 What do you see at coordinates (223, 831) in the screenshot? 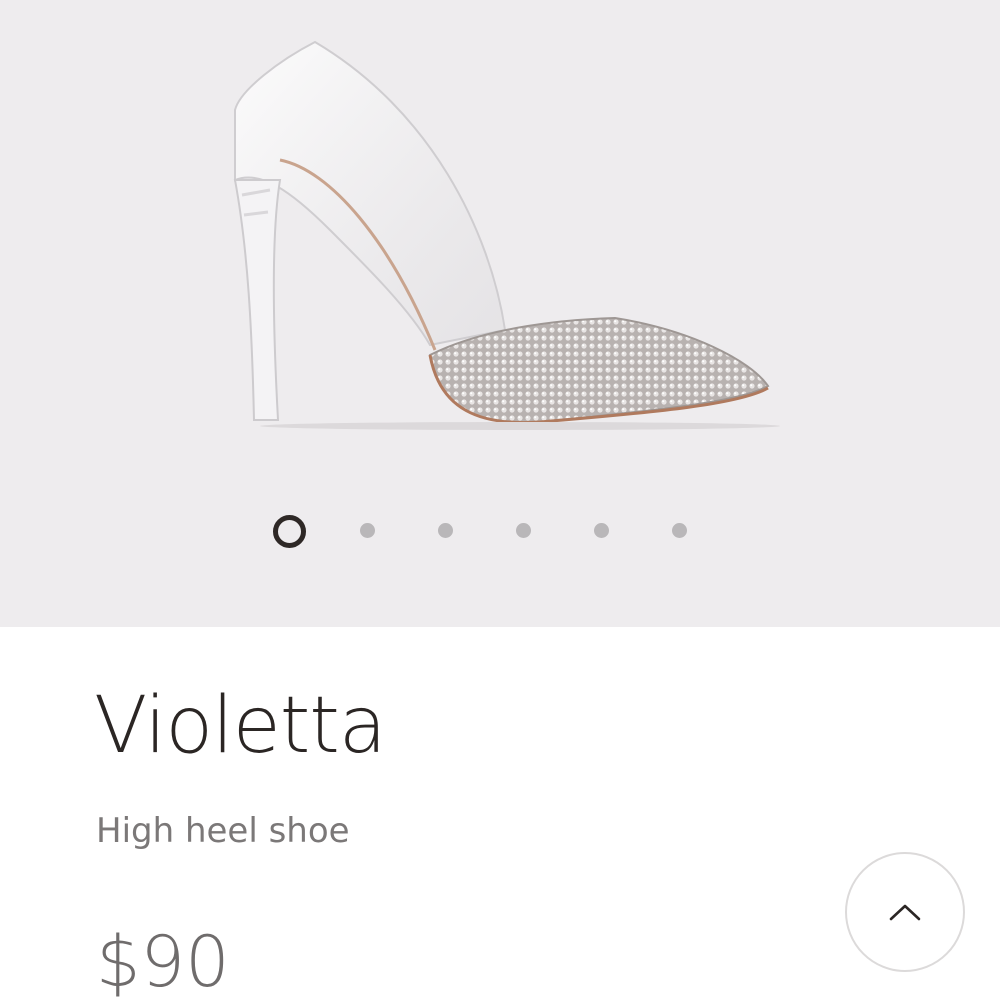
I see `product-subtitle: High heel shoe` at bounding box center [223, 831].